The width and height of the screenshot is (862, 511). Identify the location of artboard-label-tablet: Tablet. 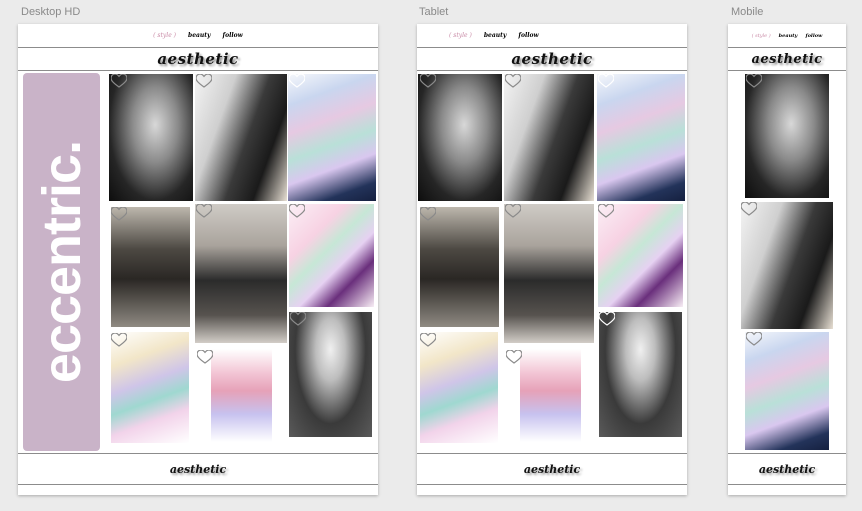
(434, 12).